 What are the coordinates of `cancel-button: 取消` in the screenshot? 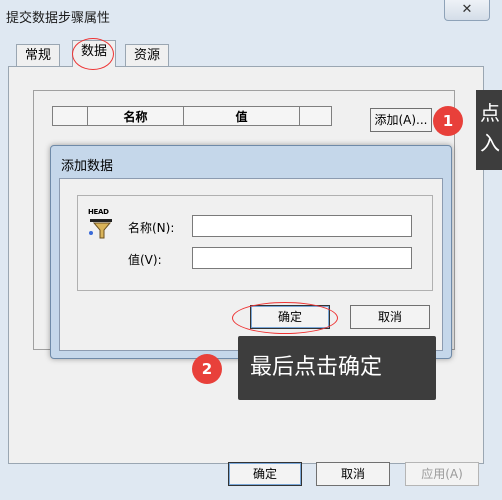 It's located at (353, 474).